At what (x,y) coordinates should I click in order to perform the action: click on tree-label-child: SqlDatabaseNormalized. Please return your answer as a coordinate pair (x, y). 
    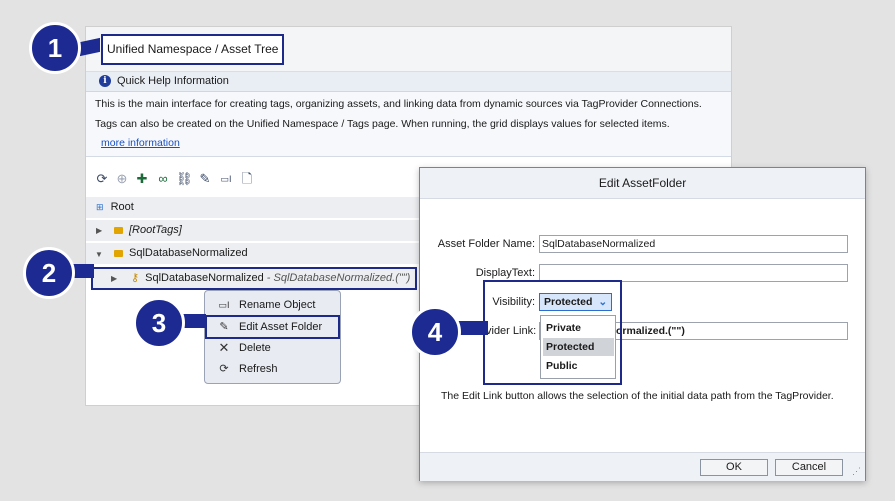
    Looking at the image, I should click on (204, 278).